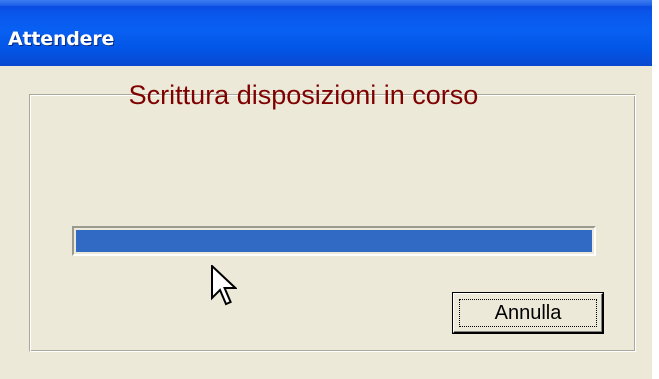 The image size is (659, 379). Describe the element at coordinates (61, 39) in the screenshot. I see `window-title: Attendere` at that location.